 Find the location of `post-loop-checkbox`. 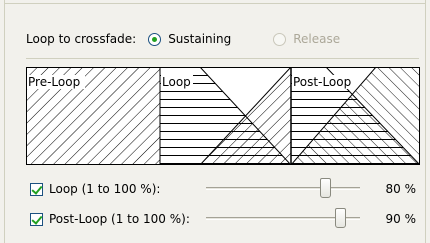

post-loop-checkbox is located at coordinates (36, 219).